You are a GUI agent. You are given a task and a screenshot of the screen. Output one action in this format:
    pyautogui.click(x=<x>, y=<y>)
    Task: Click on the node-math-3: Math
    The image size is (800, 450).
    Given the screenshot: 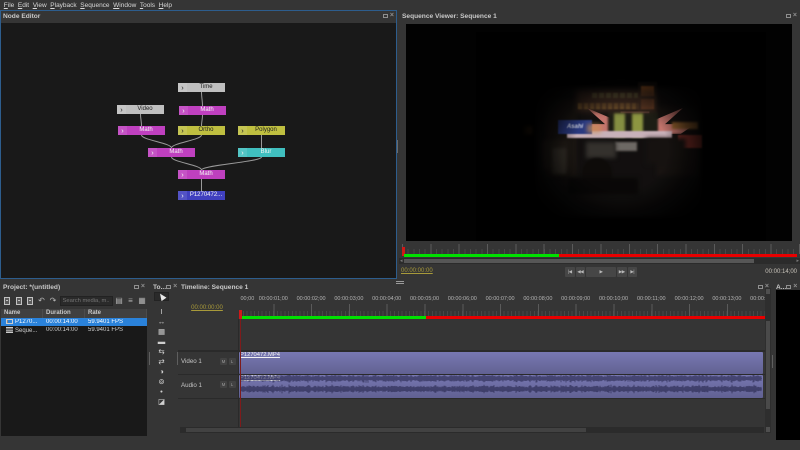 What is the action you would take?
    pyautogui.click(x=171, y=152)
    